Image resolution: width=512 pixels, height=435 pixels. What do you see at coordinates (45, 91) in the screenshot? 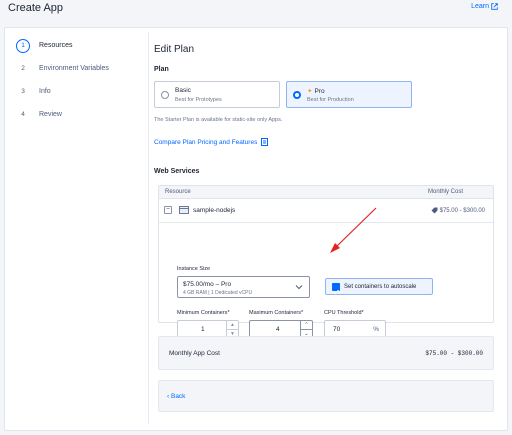
I see `step-label: Info` at bounding box center [45, 91].